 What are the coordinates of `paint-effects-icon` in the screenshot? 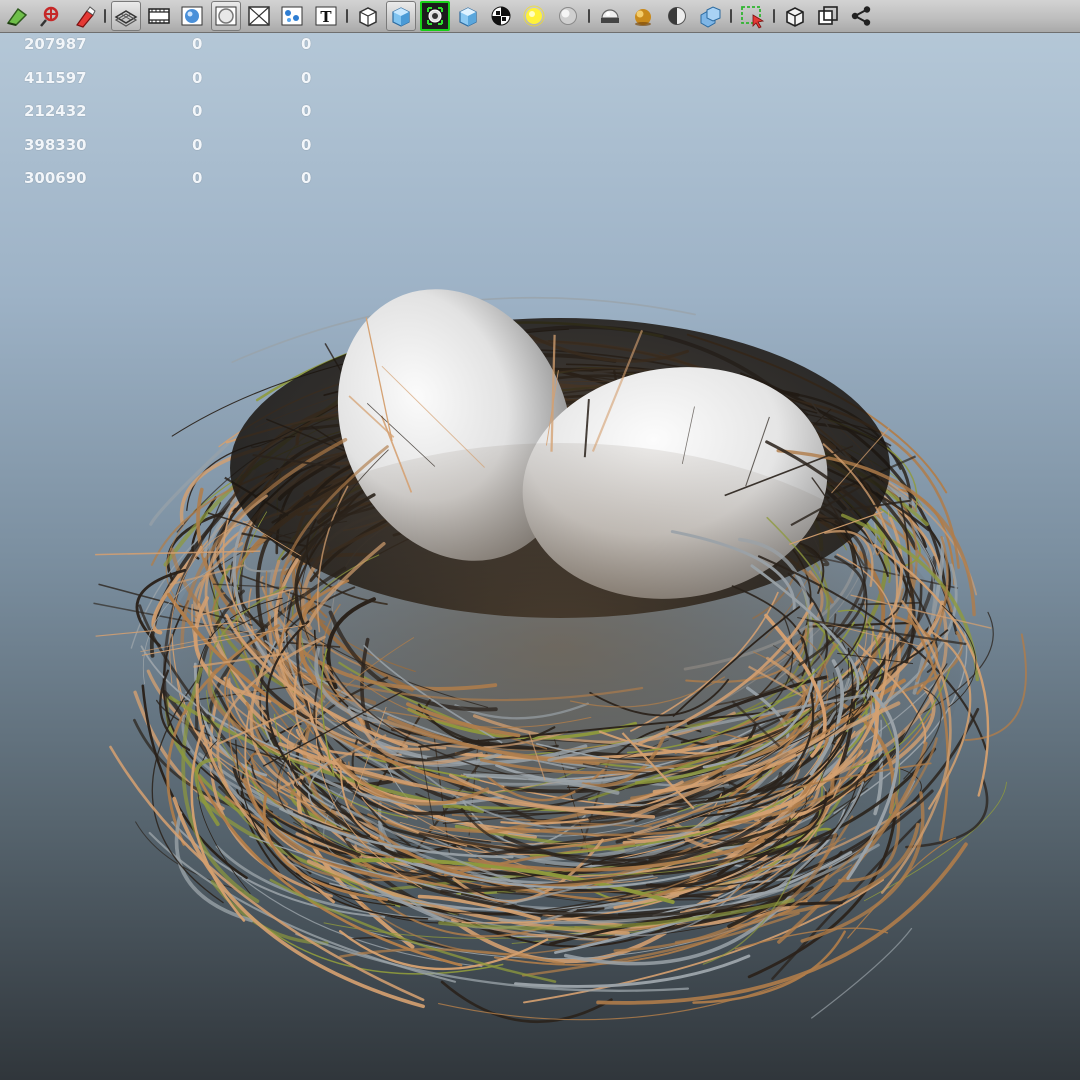 It's located at (84, 16).